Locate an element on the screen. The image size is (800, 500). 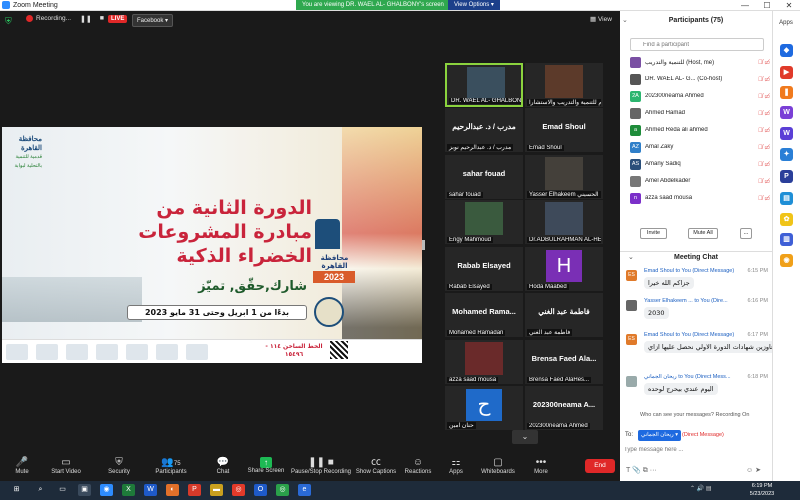
apps-rail-label: Apps is located at coordinates (786, 23).